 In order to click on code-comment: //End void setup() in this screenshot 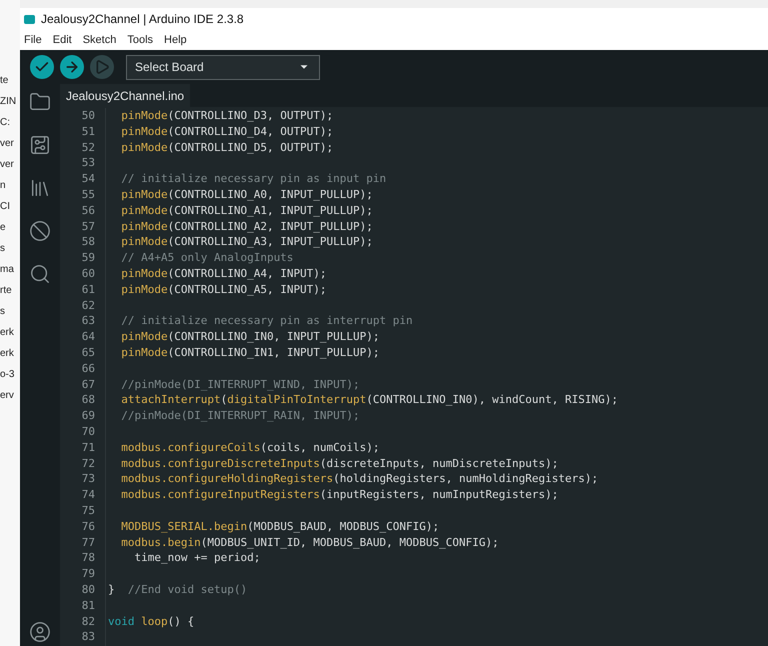, I will do `click(187, 590)`.